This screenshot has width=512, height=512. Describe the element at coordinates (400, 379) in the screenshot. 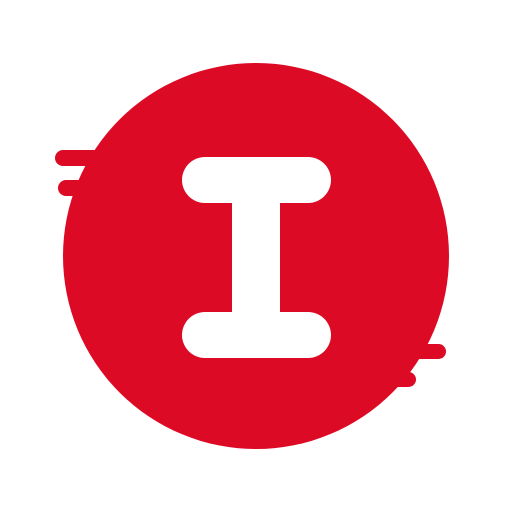

I see `speed-line-right-bottom` at that location.